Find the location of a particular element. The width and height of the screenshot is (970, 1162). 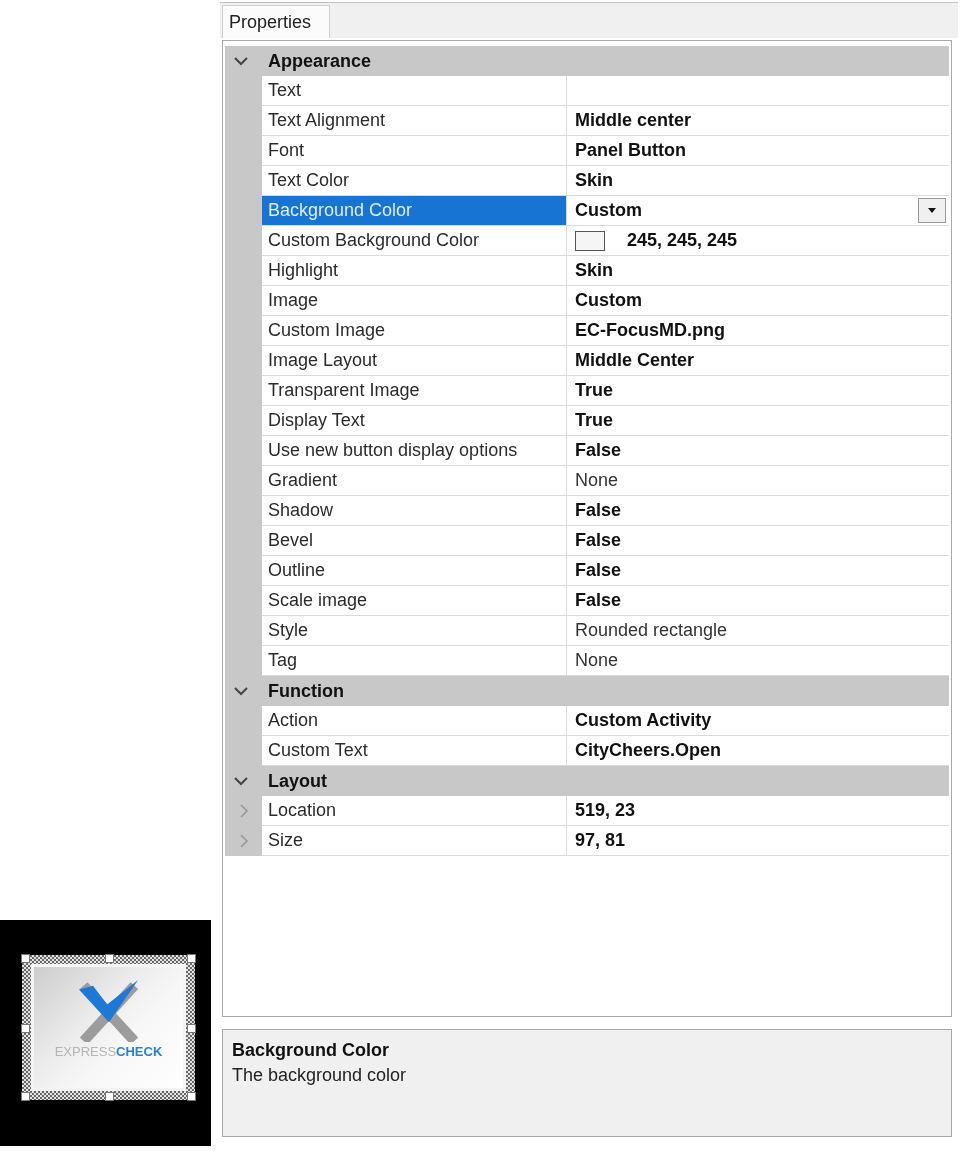

property-name: Outline is located at coordinates (414, 571).